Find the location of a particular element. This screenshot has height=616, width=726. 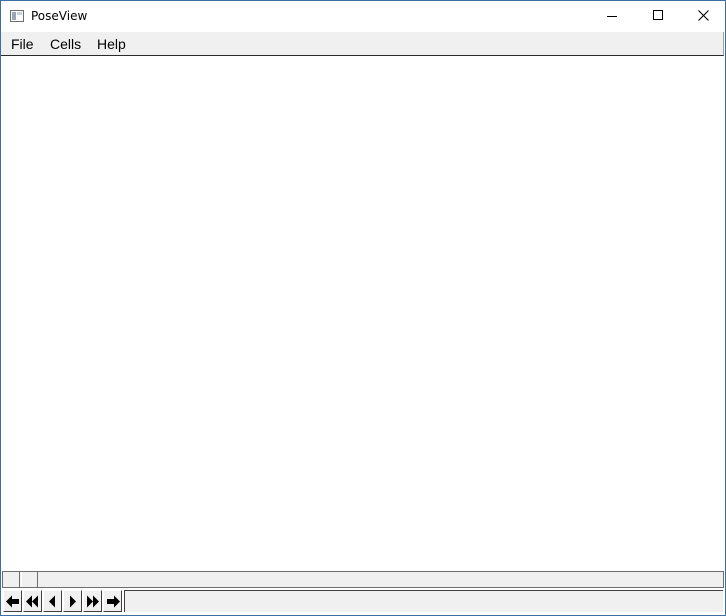

title-bar: PoseView is located at coordinates (363, 16).